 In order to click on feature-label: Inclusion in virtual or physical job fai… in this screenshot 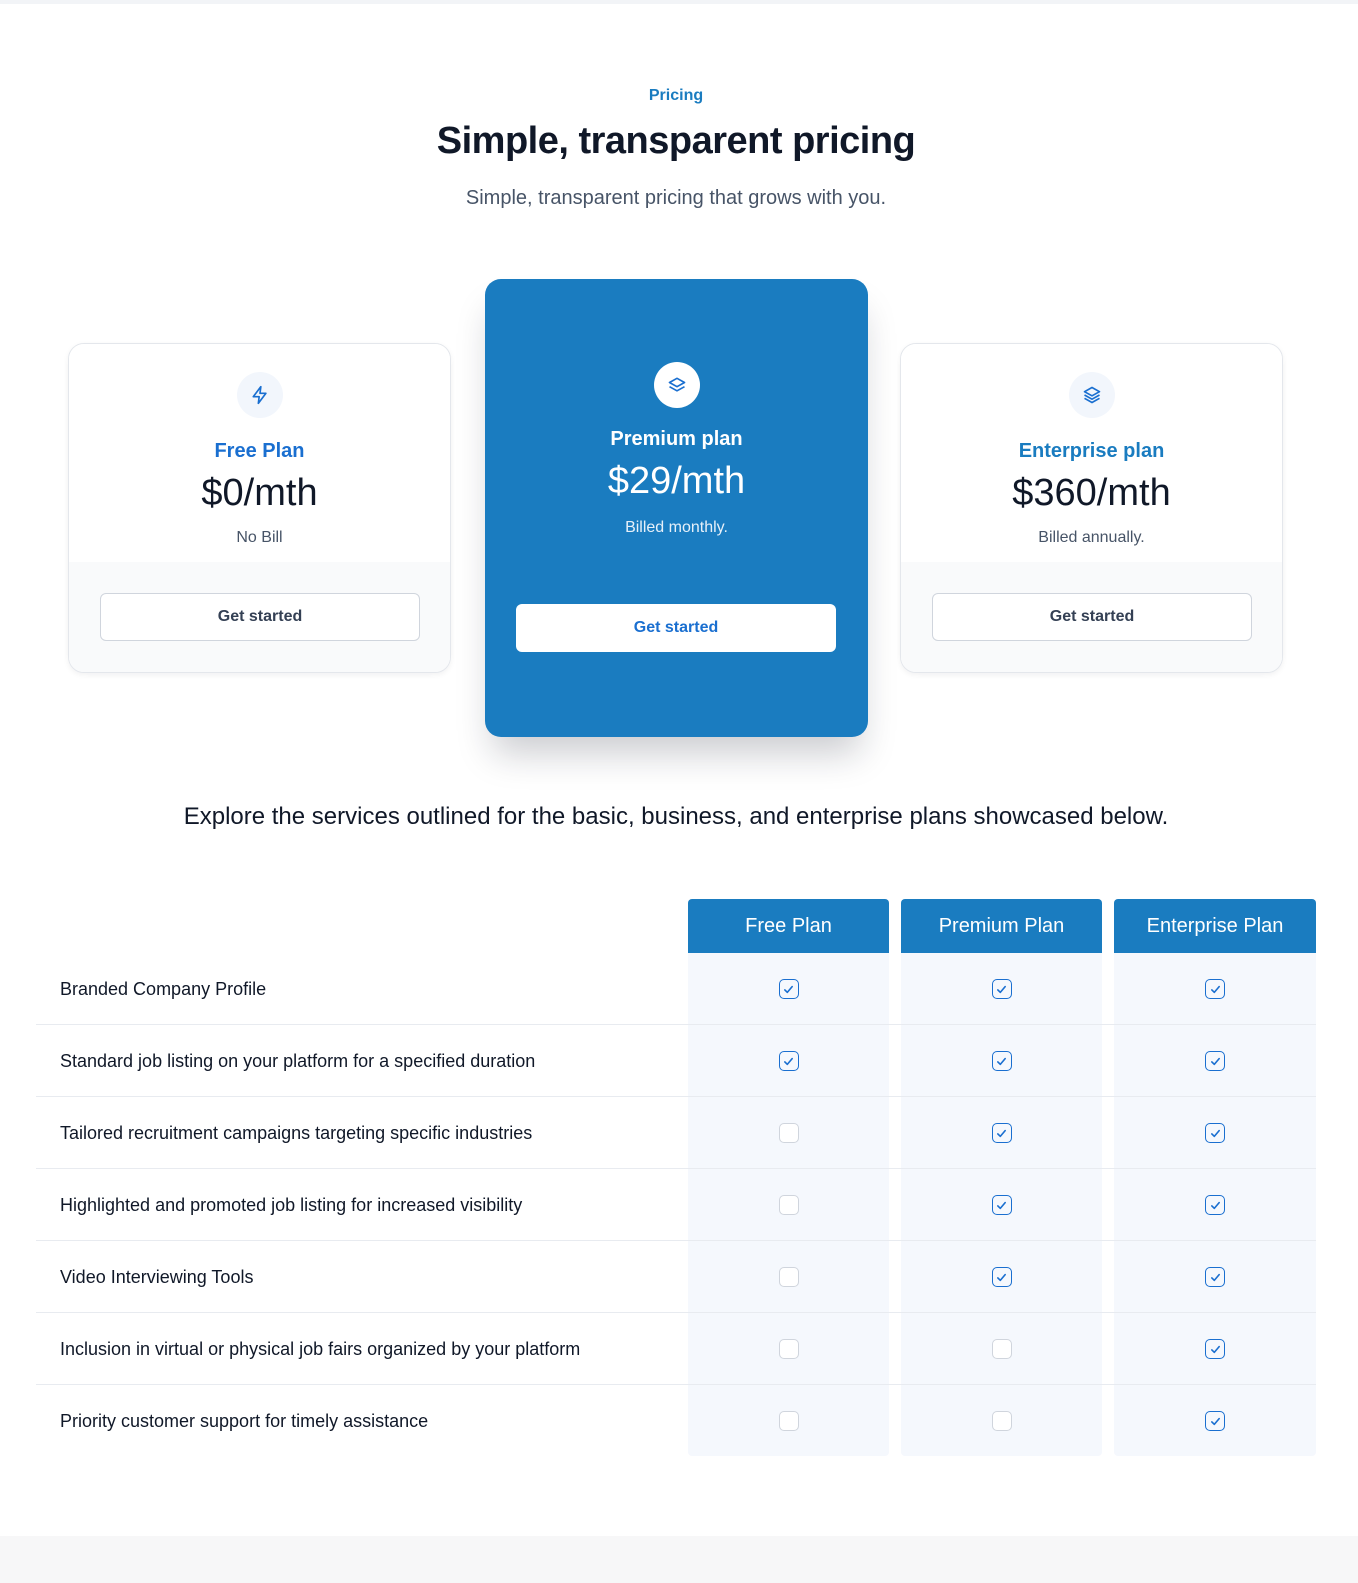, I will do `click(320, 1348)`.